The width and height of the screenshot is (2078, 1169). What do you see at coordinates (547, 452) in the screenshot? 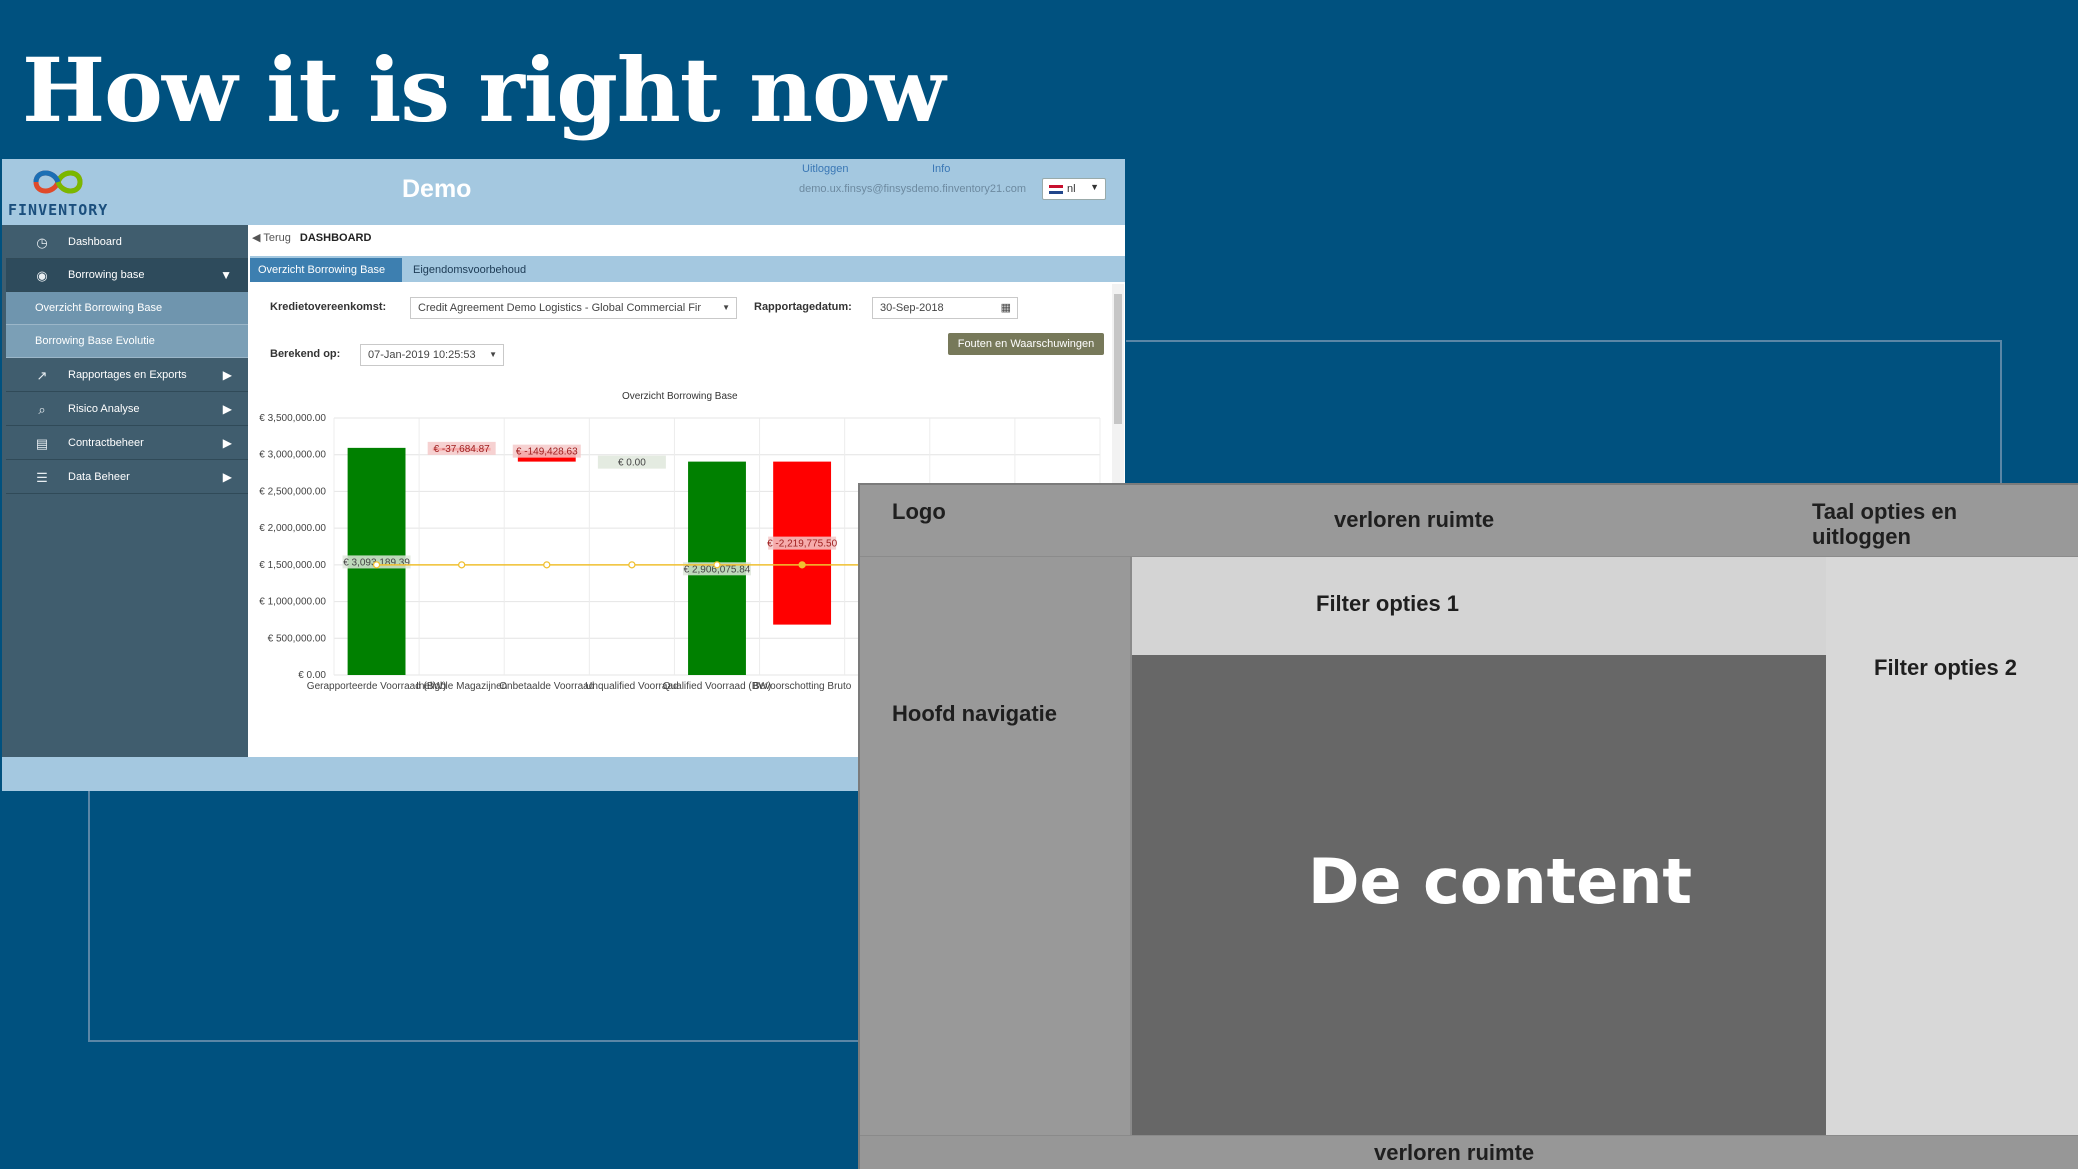
I see `data-label: € -149,428.63` at bounding box center [547, 452].